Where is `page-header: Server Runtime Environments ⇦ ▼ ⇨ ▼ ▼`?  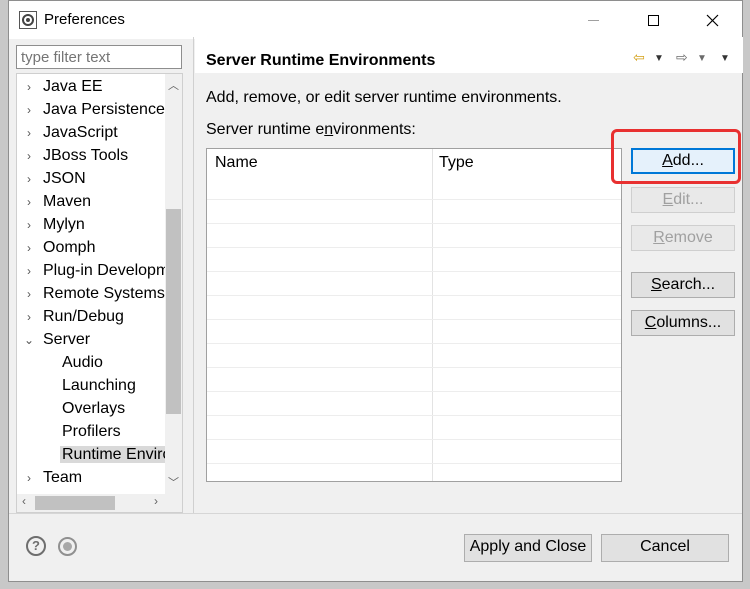 page-header: Server Runtime Environments ⇦ ▼ ⇨ ▼ ▼ is located at coordinates (469, 55).